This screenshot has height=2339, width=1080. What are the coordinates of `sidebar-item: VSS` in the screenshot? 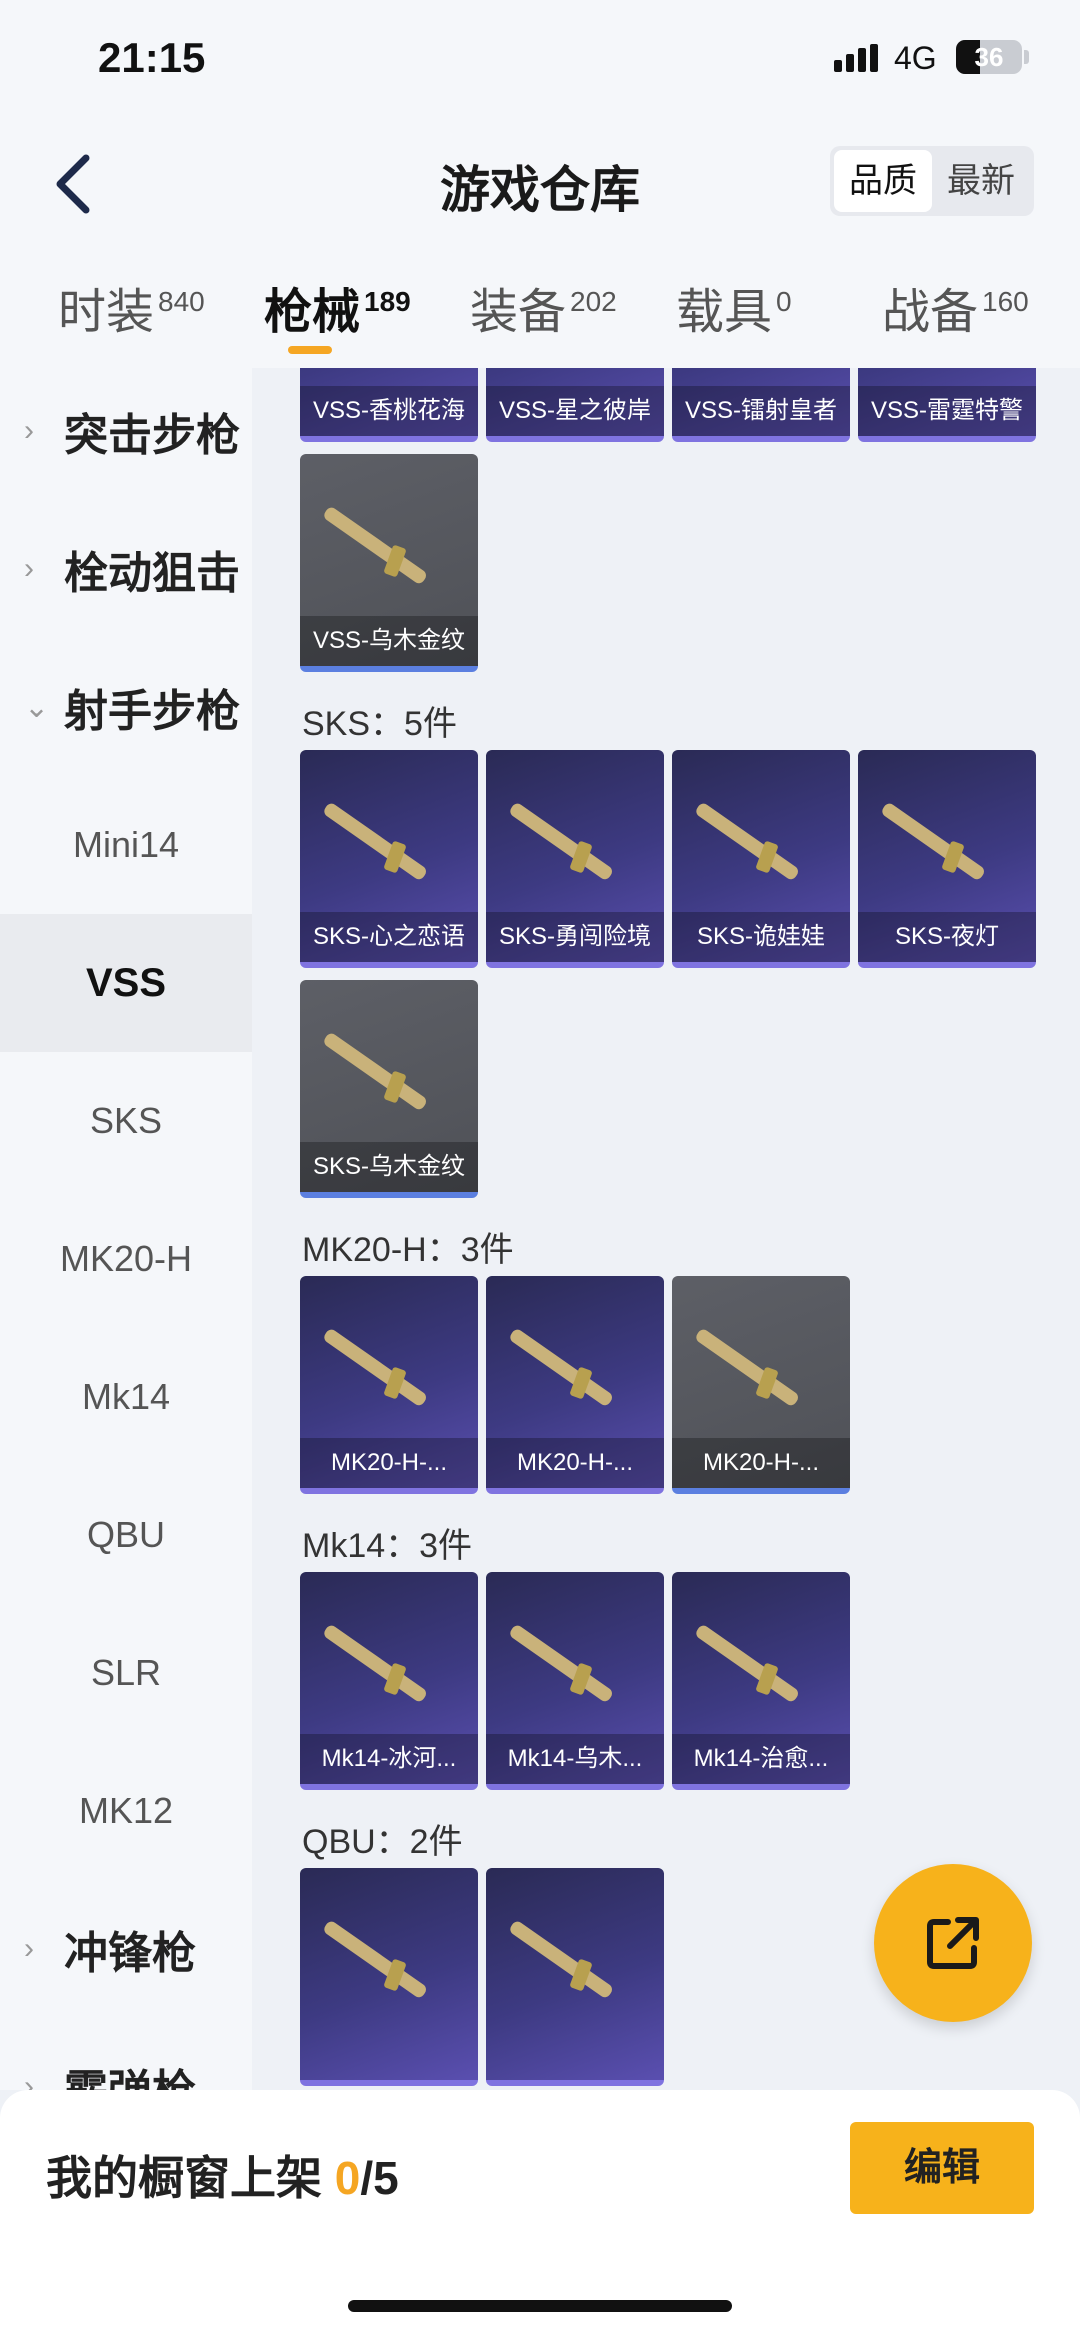 It's located at (126, 983).